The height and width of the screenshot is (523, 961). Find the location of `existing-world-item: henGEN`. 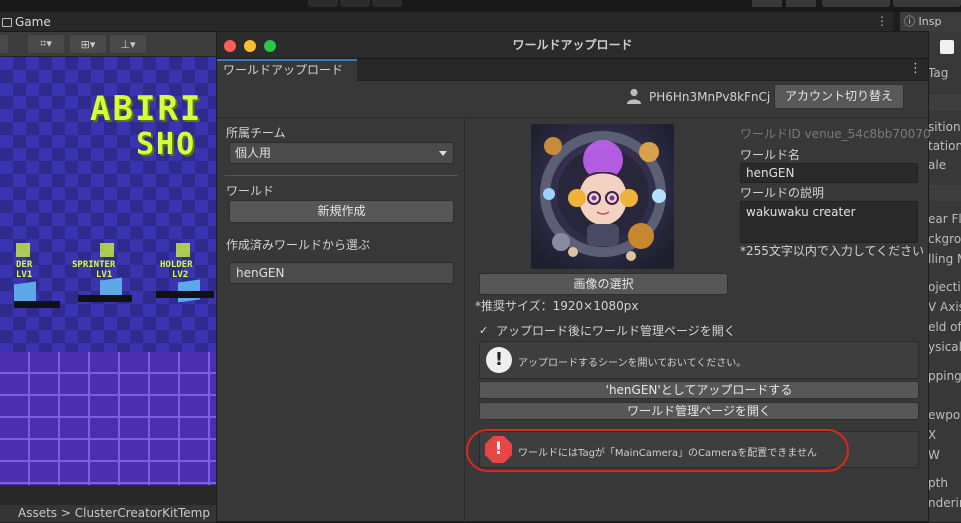

existing-world-item: henGEN is located at coordinates (341, 273).